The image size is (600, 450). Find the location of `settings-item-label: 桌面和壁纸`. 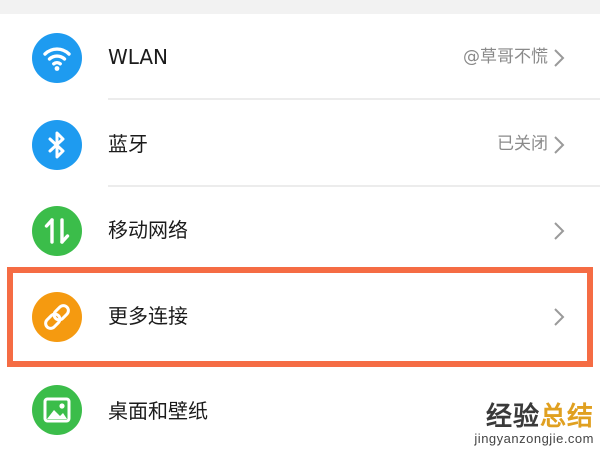

settings-item-label: 桌面和壁纸 is located at coordinates (158, 411).